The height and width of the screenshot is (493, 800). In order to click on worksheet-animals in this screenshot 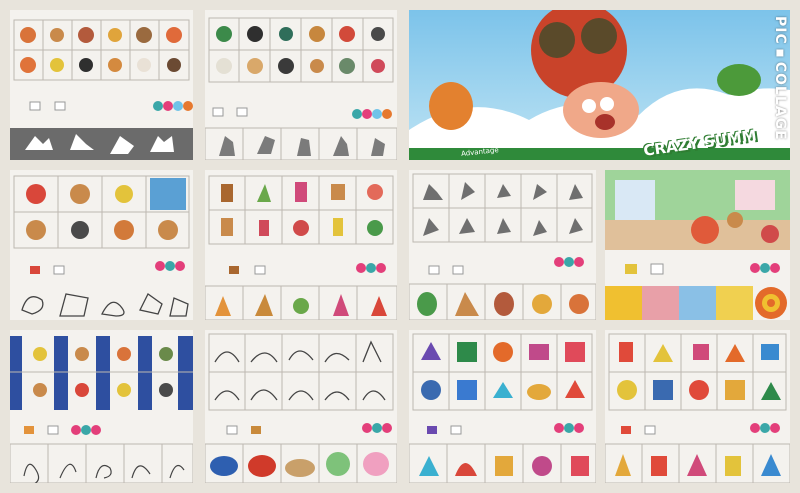, I will do `click(101, 85)`.